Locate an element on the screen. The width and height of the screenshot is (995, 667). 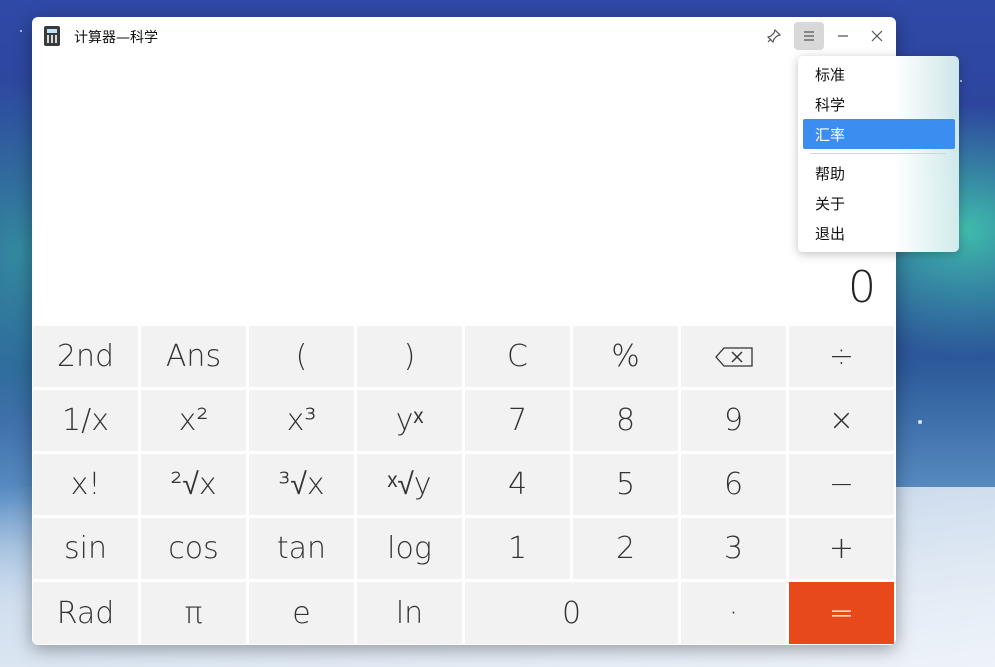
close-icon is located at coordinates (877, 36).